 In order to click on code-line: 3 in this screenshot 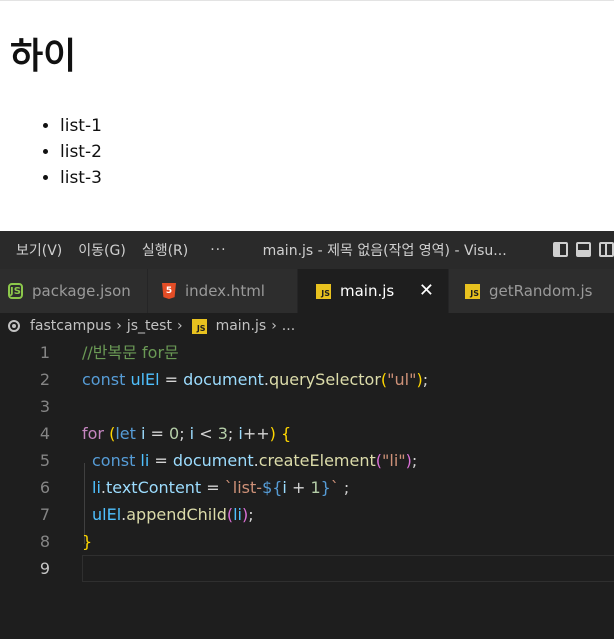, I will do `click(307, 406)`.